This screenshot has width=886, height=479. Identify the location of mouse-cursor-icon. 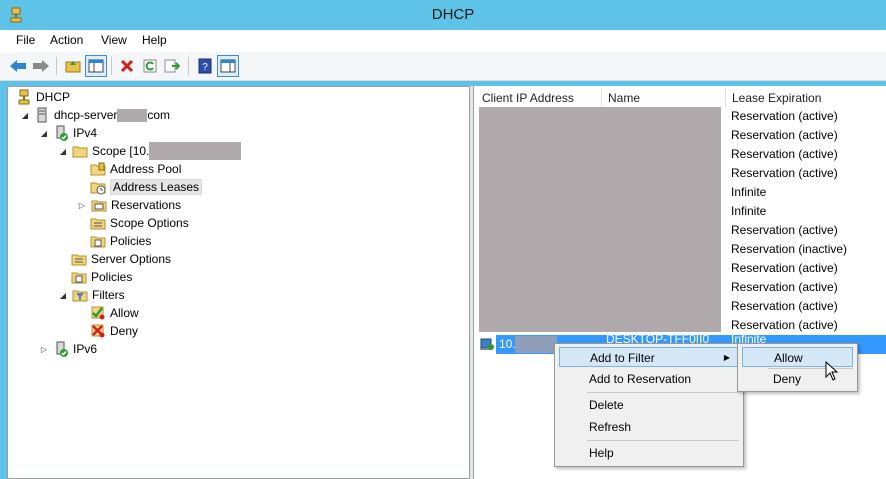
(832, 371).